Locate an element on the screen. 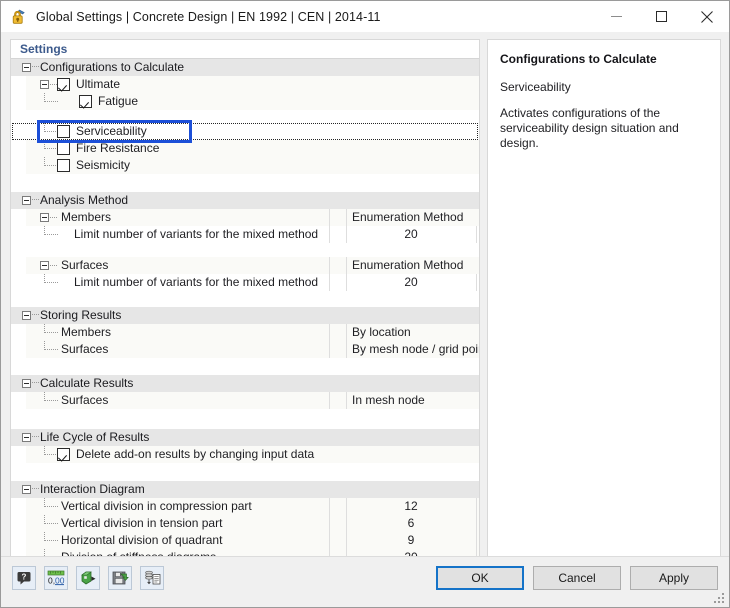  tree-row-label: Fatigue is located at coordinates (118, 101).